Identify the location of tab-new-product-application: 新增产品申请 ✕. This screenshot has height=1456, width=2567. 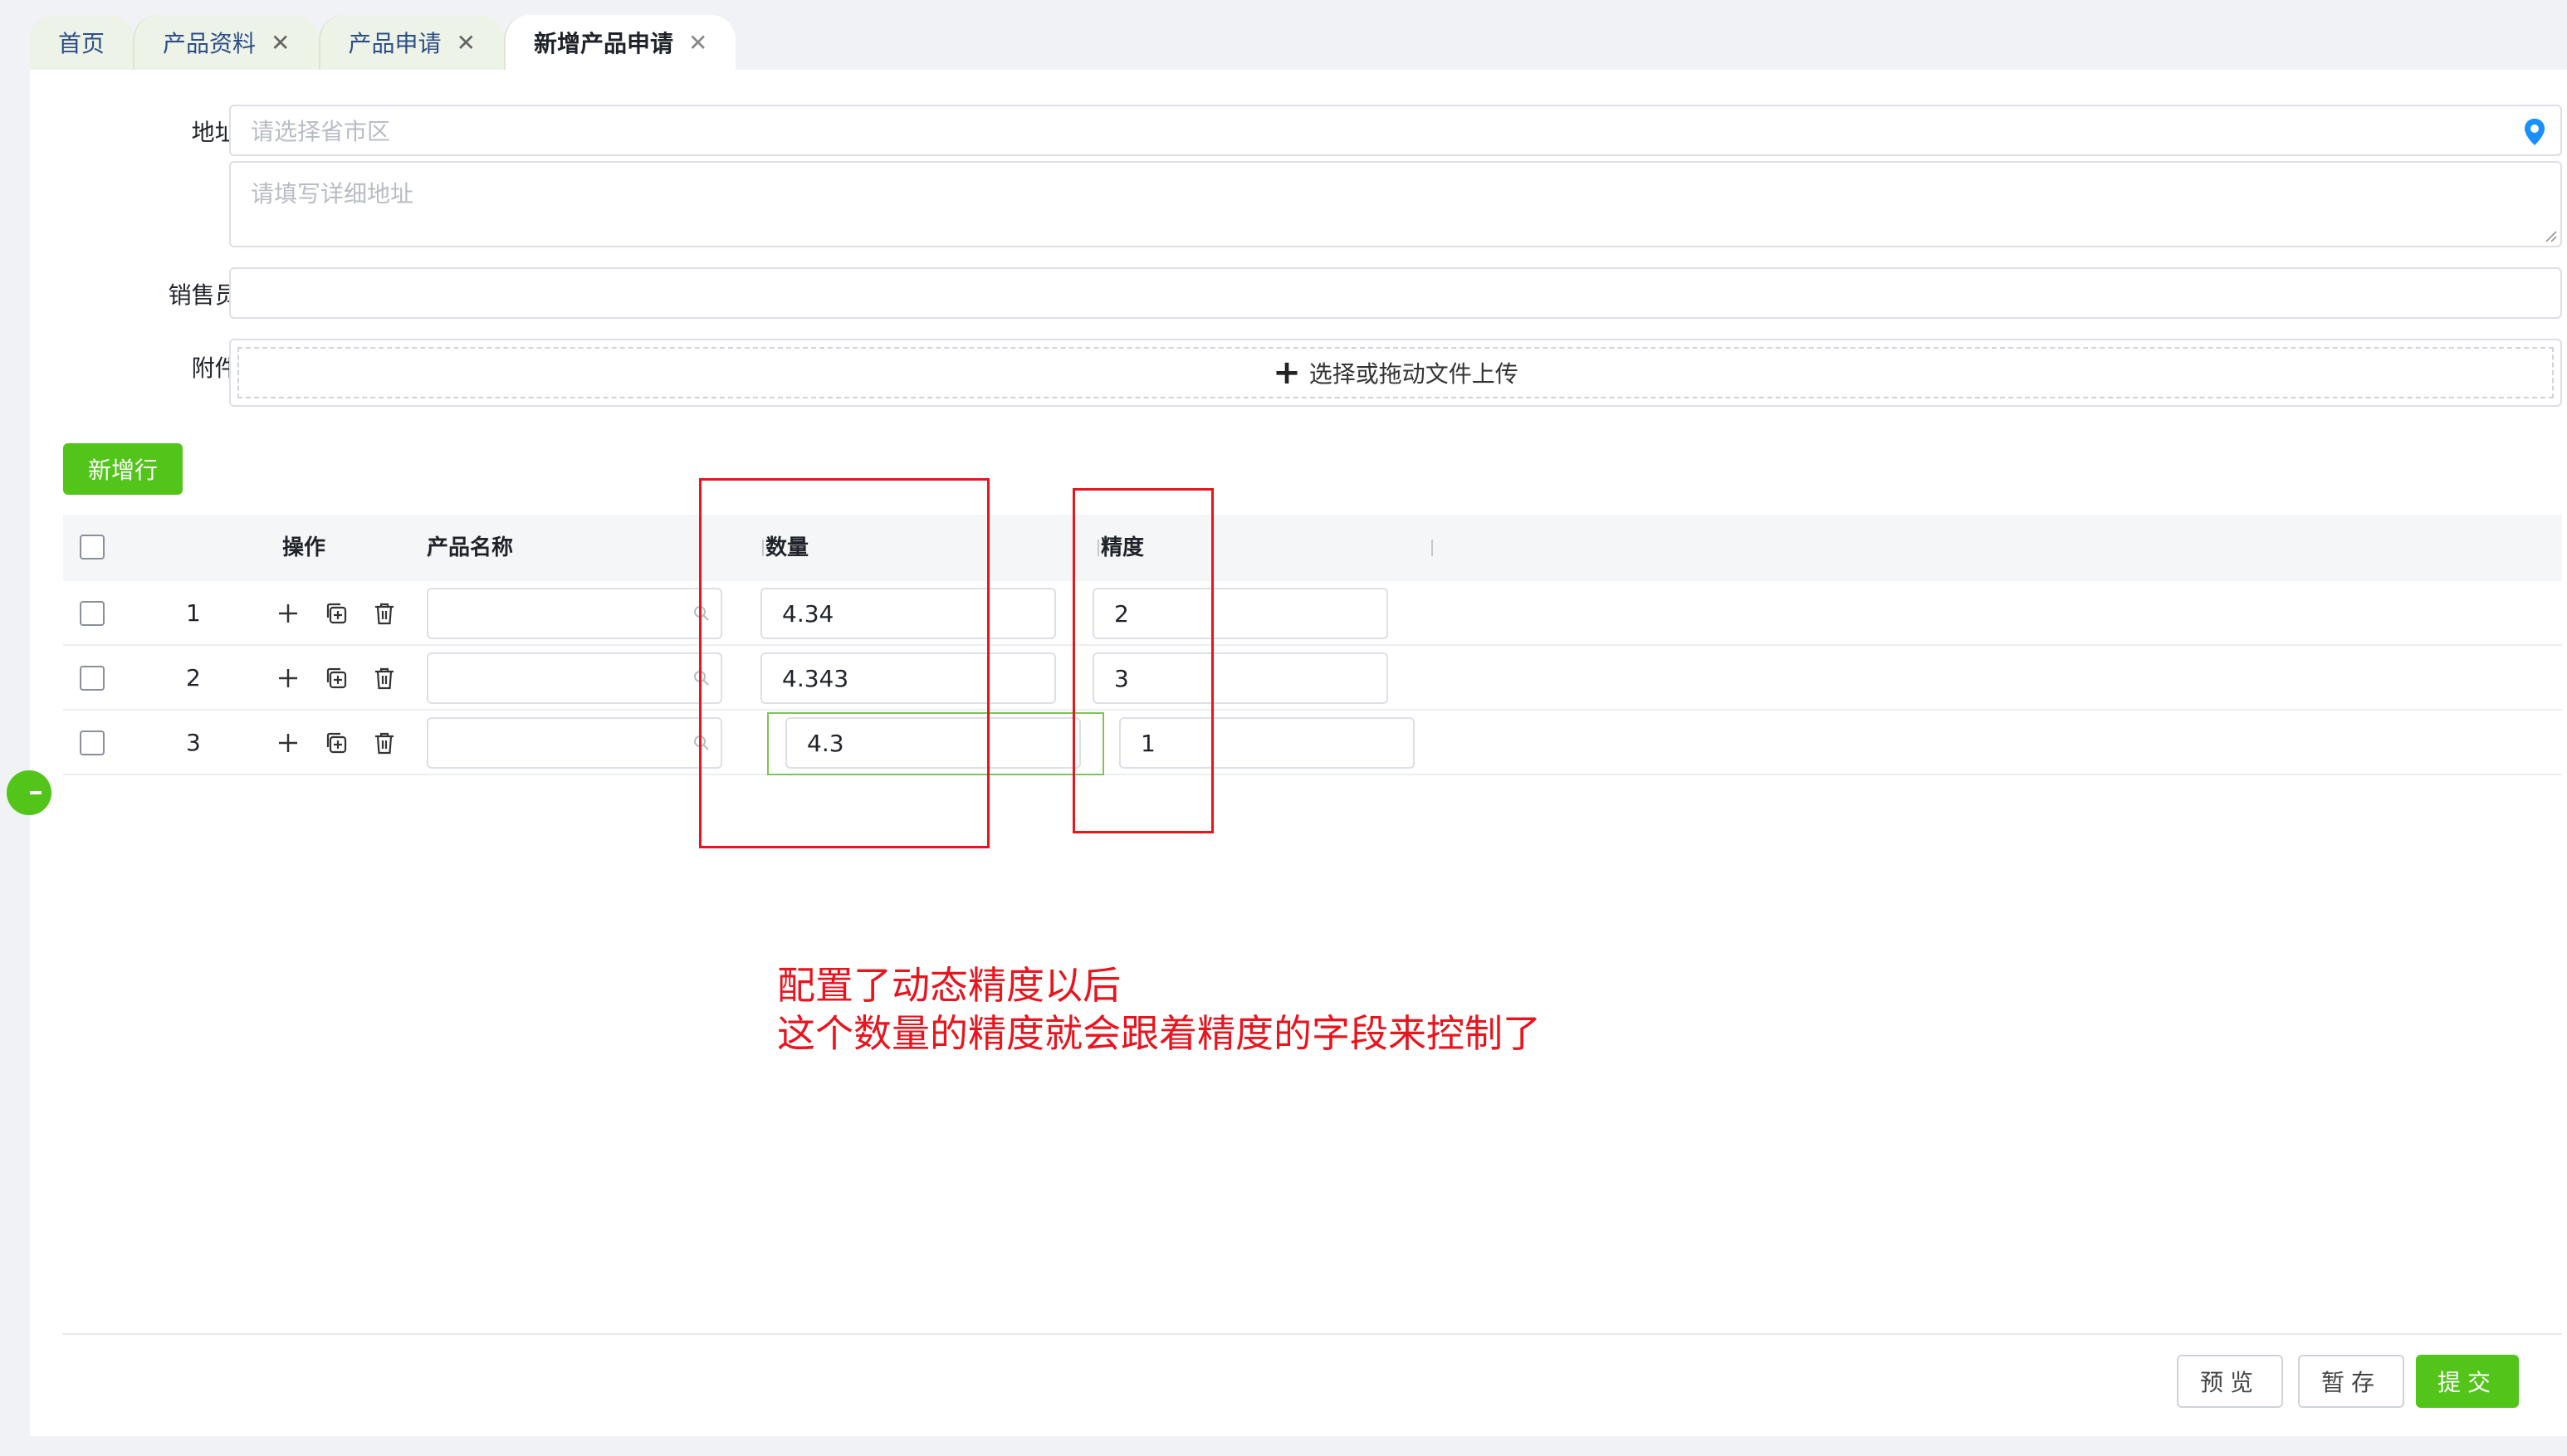
(619, 42).